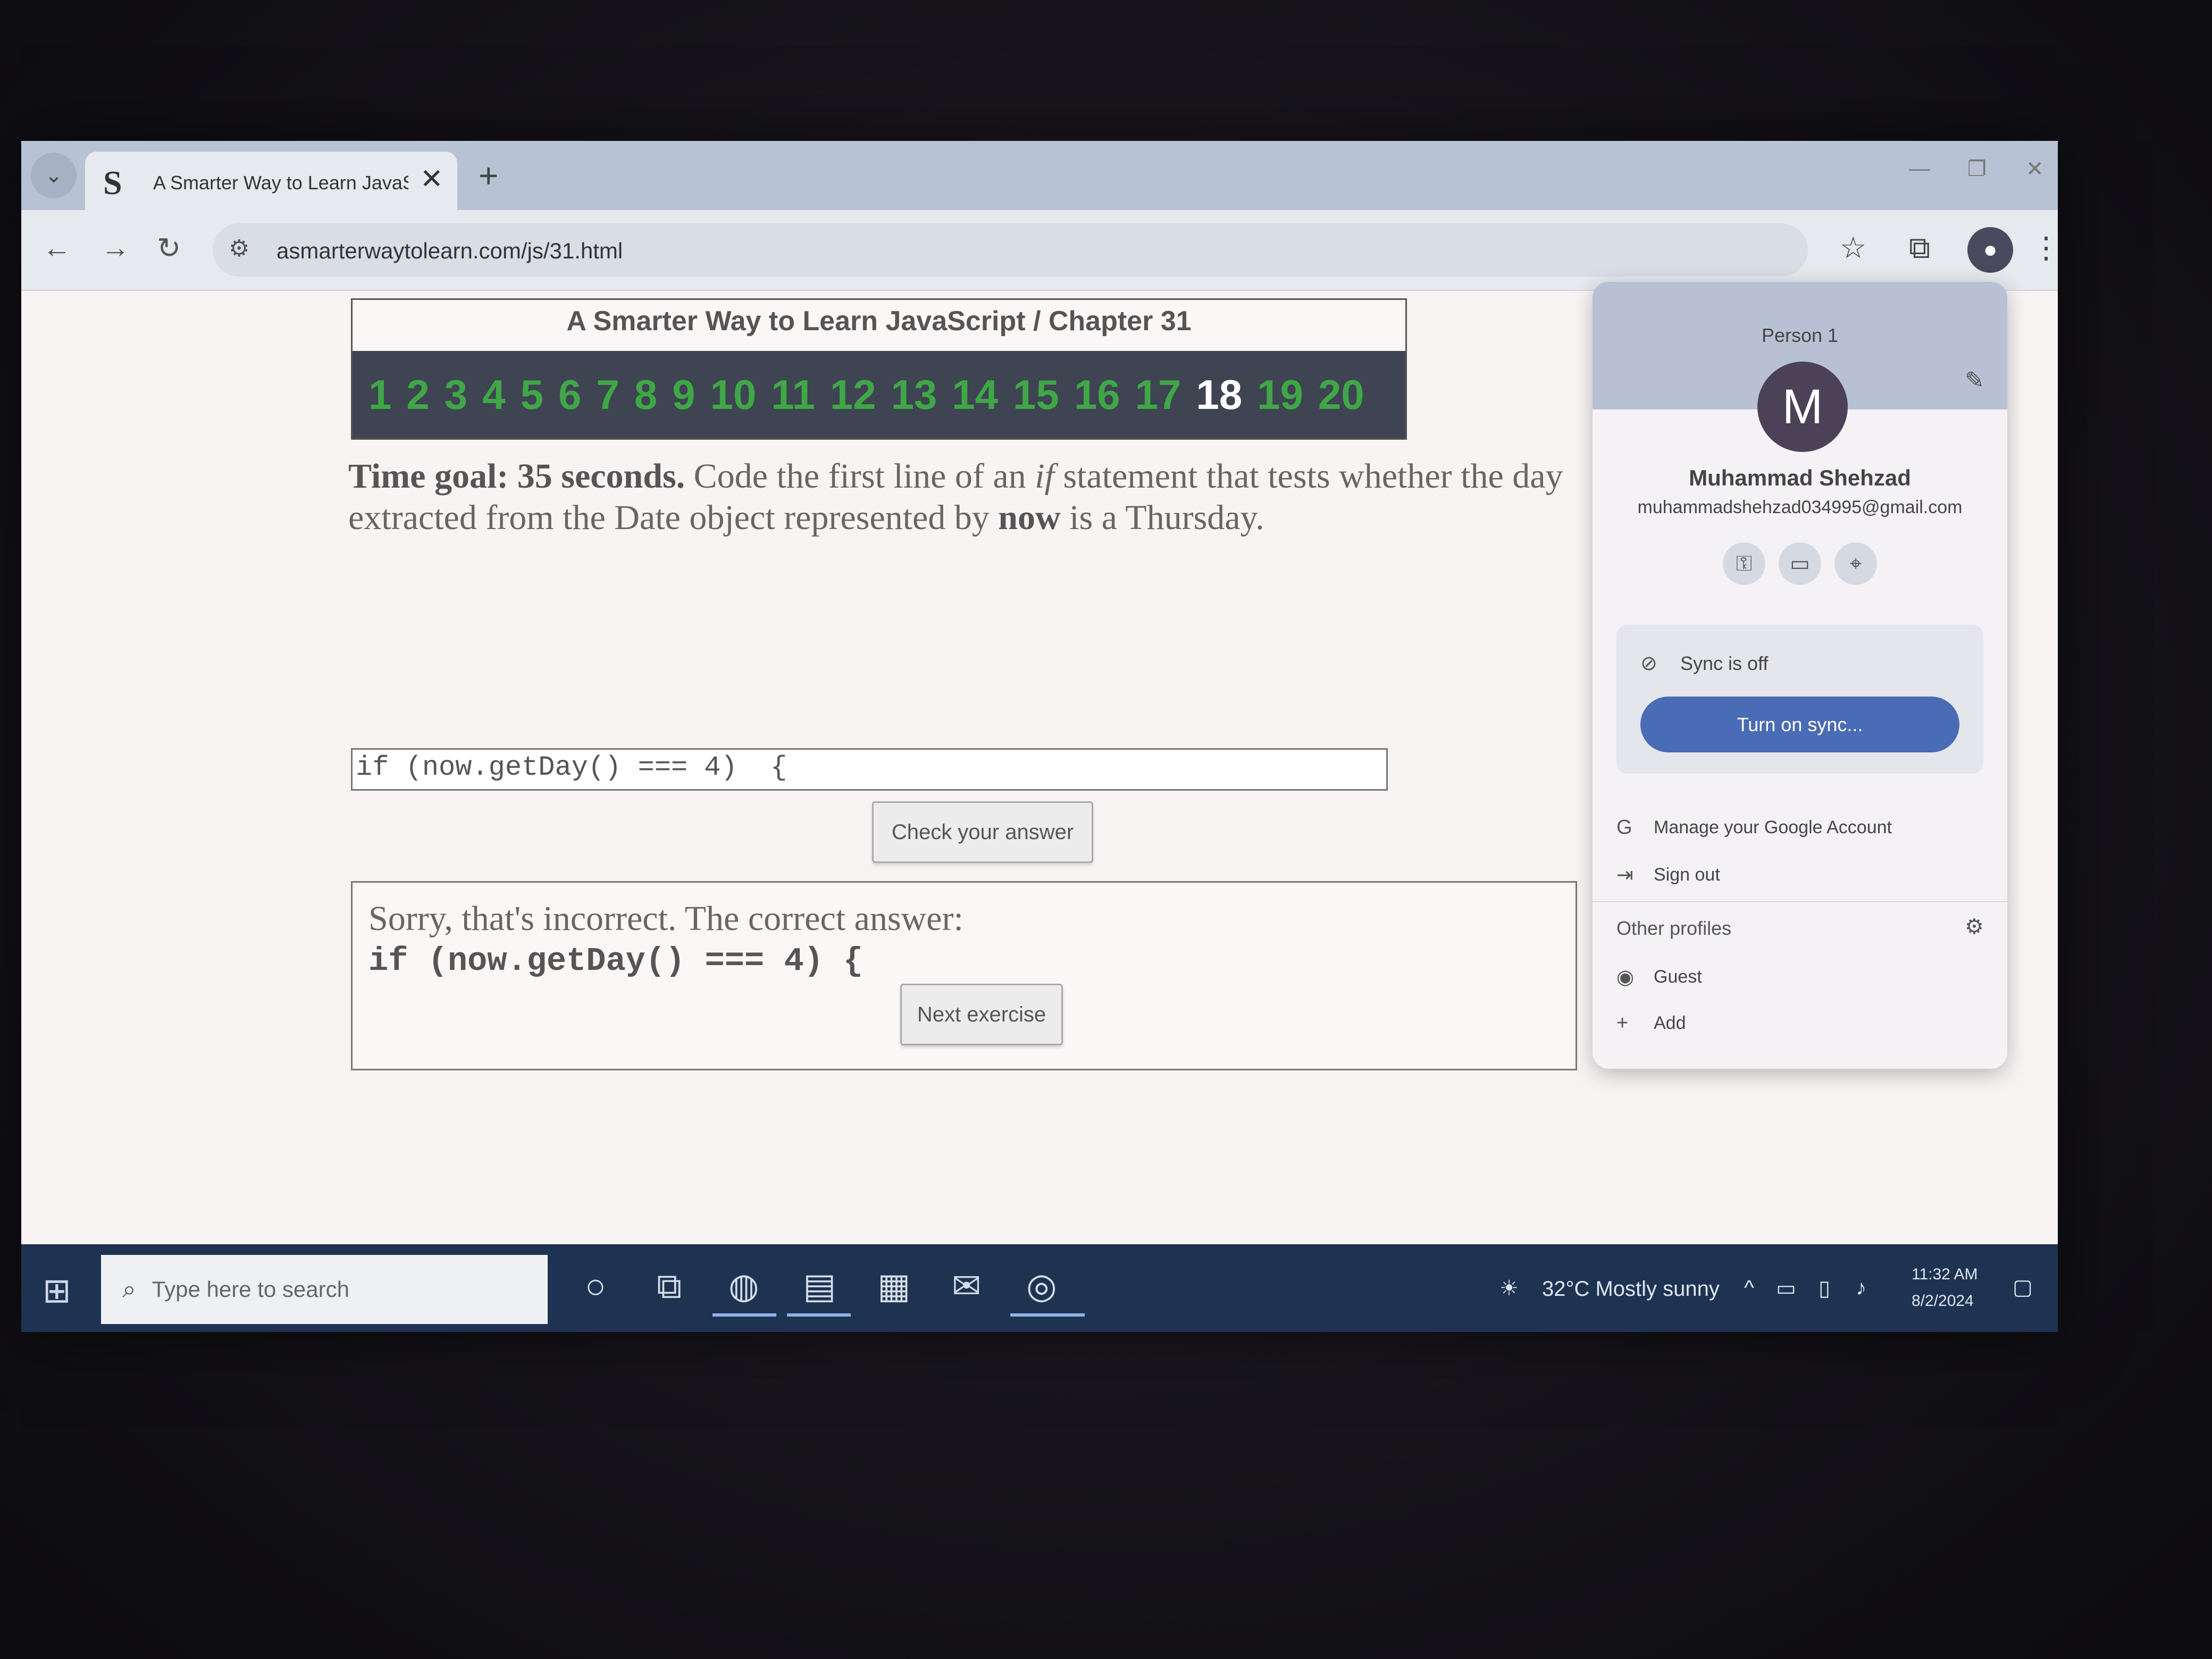  Describe the element at coordinates (2035, 169) in the screenshot. I see `window-close-icon: ✕` at that location.